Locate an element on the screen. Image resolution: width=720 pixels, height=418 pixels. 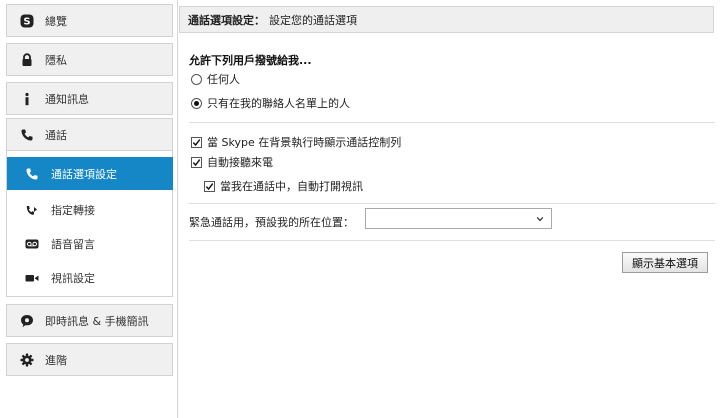
sidebar-item-voicemail: 語音留言 is located at coordinates (90, 243).